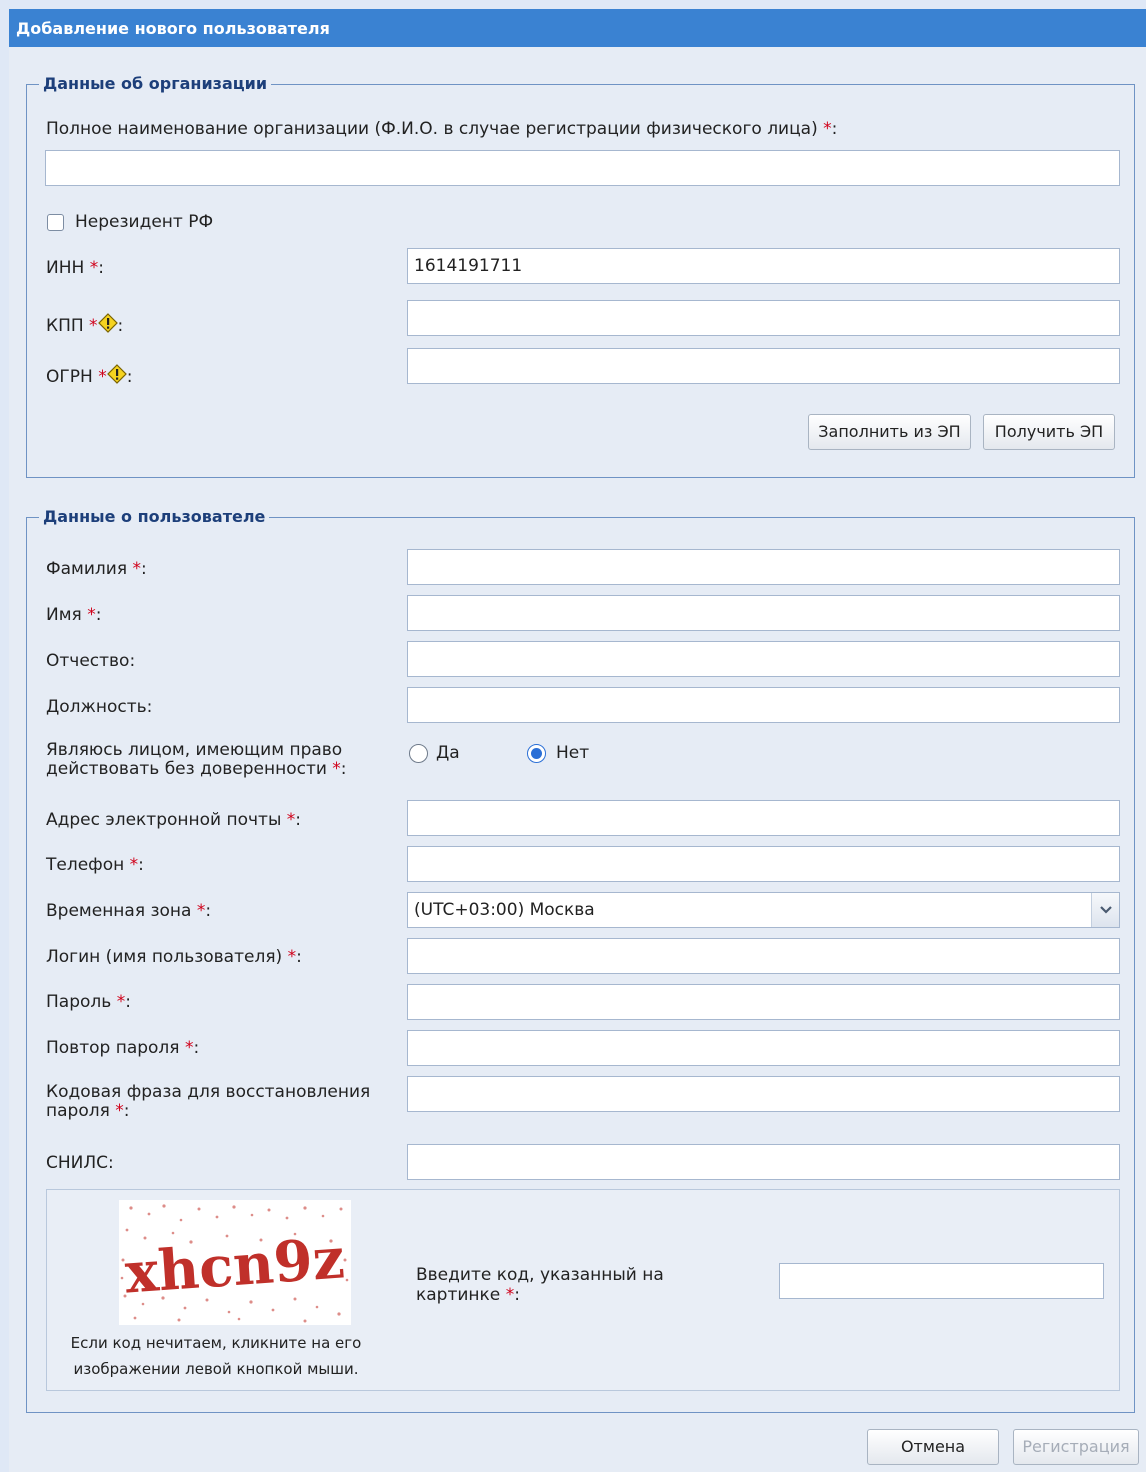 This screenshot has width=1146, height=1472. Describe the element at coordinates (235, 1262) in the screenshot. I see `captcha-image: xhcn9z` at that location.